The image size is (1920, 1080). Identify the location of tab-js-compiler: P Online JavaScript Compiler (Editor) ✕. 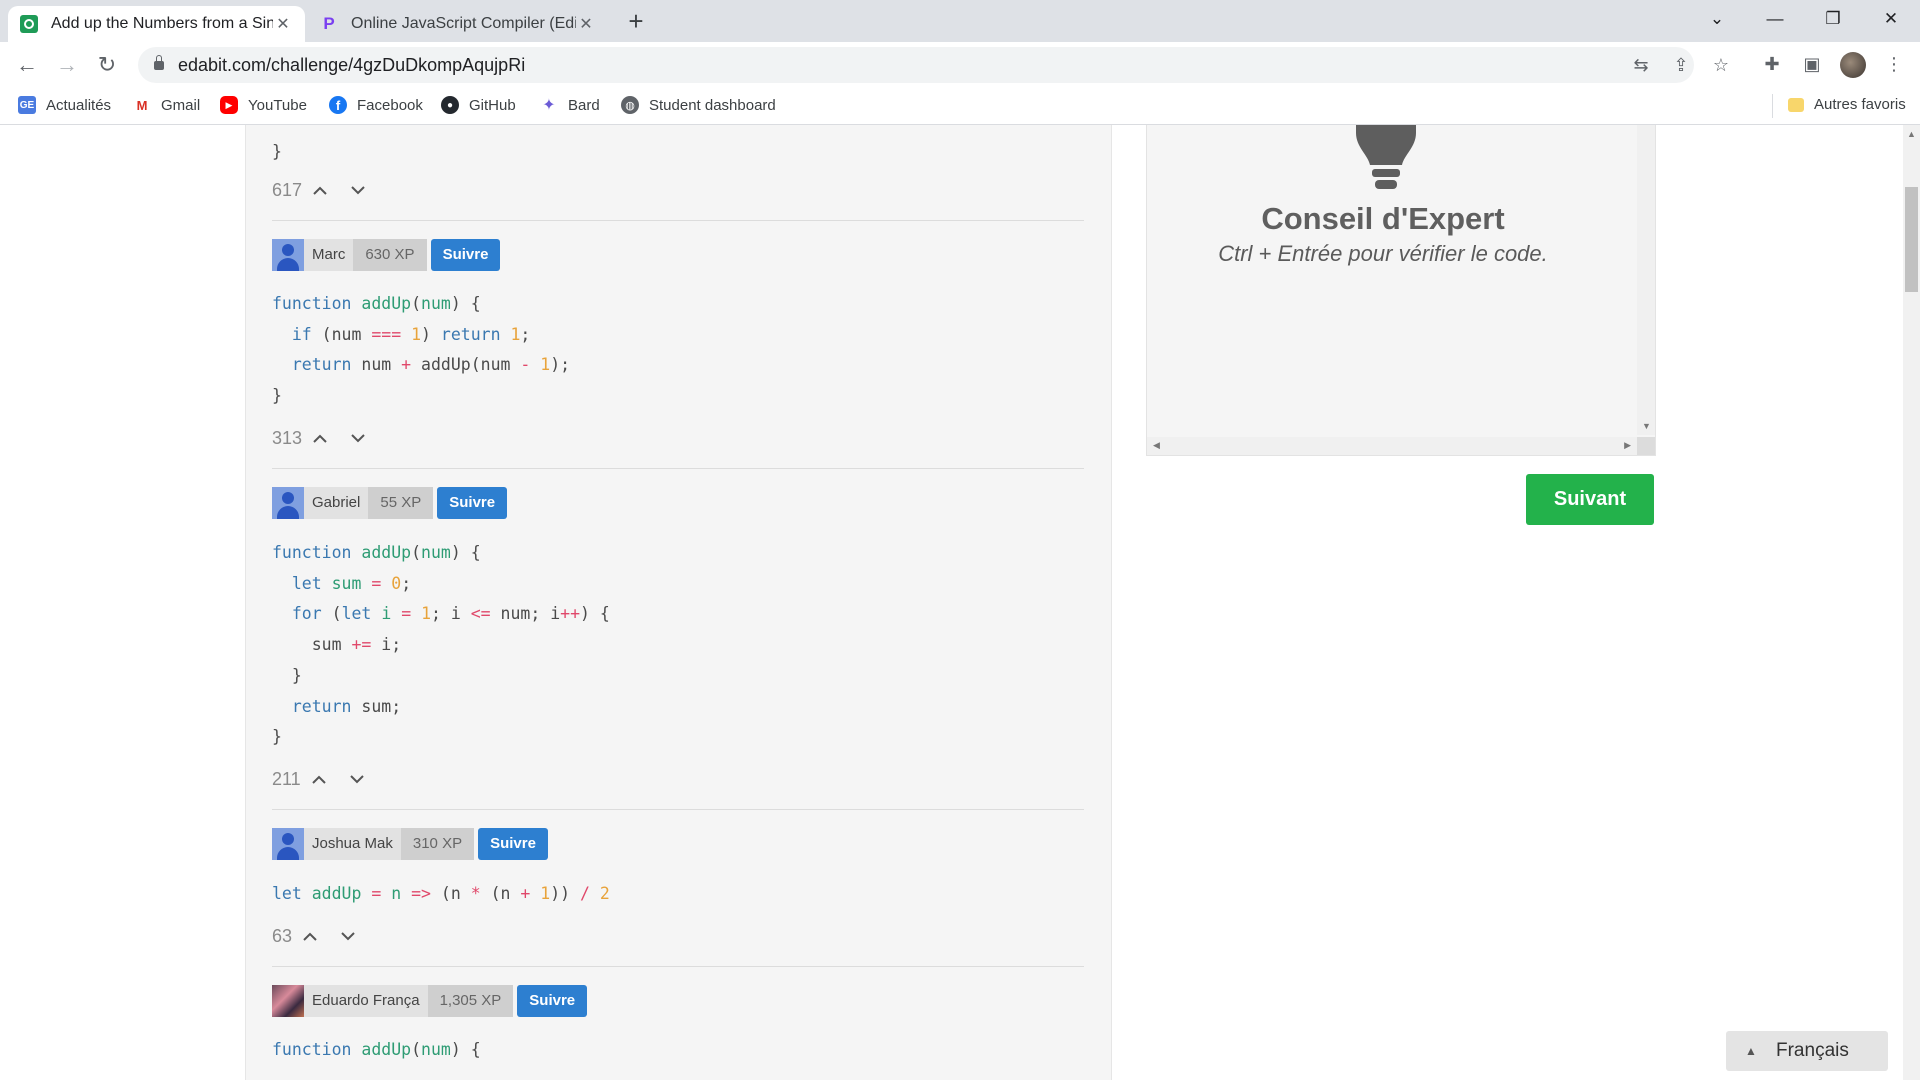
(458, 24).